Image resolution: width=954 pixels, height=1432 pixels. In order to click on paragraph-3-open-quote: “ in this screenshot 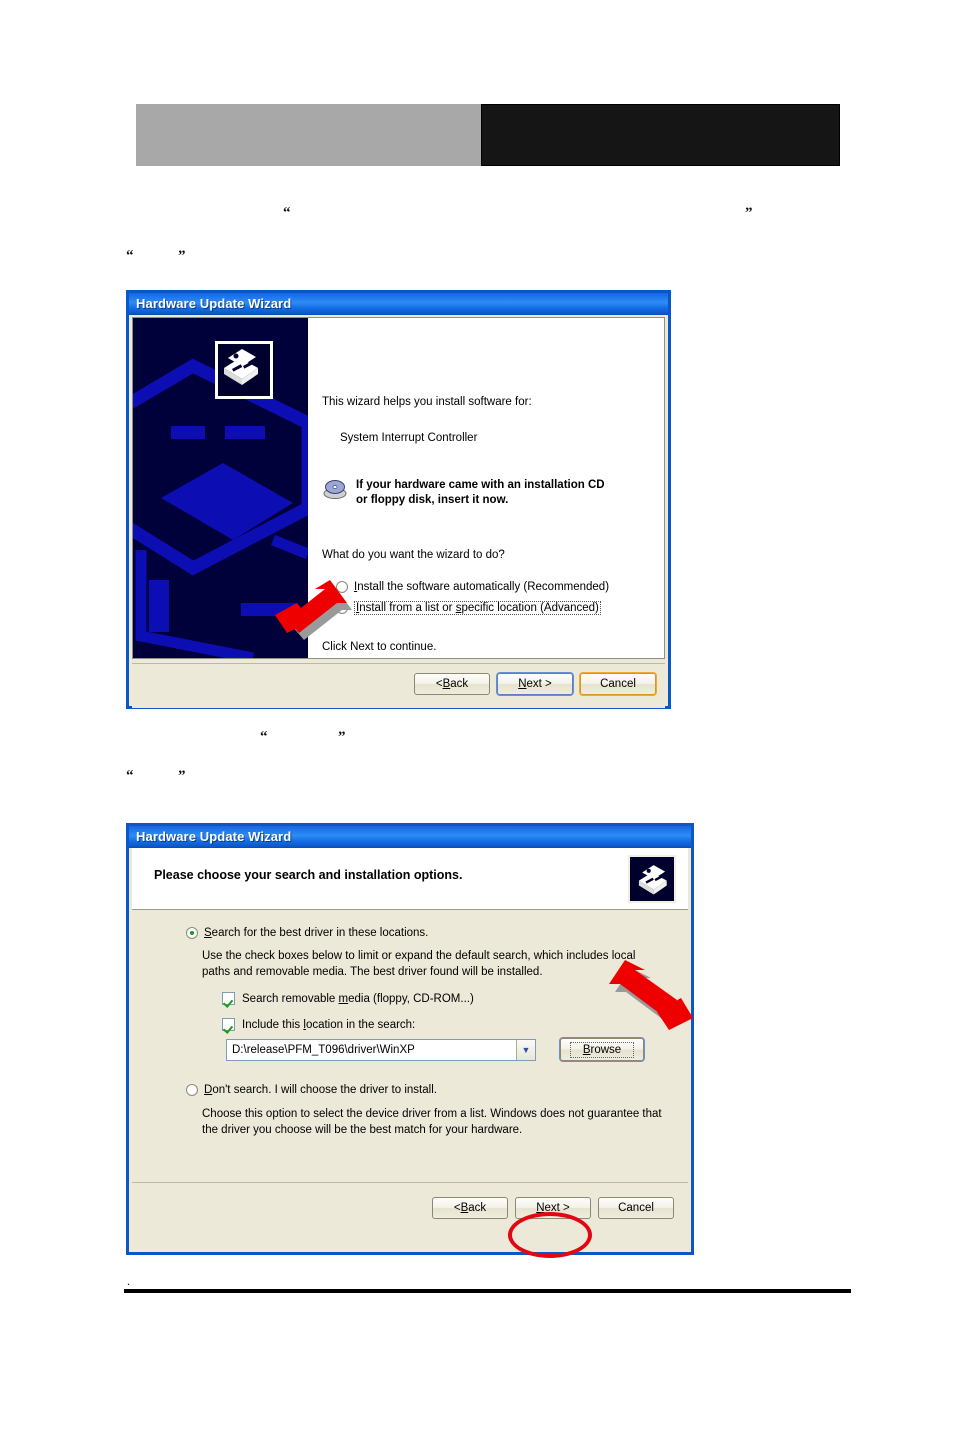, I will do `click(264, 737)`.